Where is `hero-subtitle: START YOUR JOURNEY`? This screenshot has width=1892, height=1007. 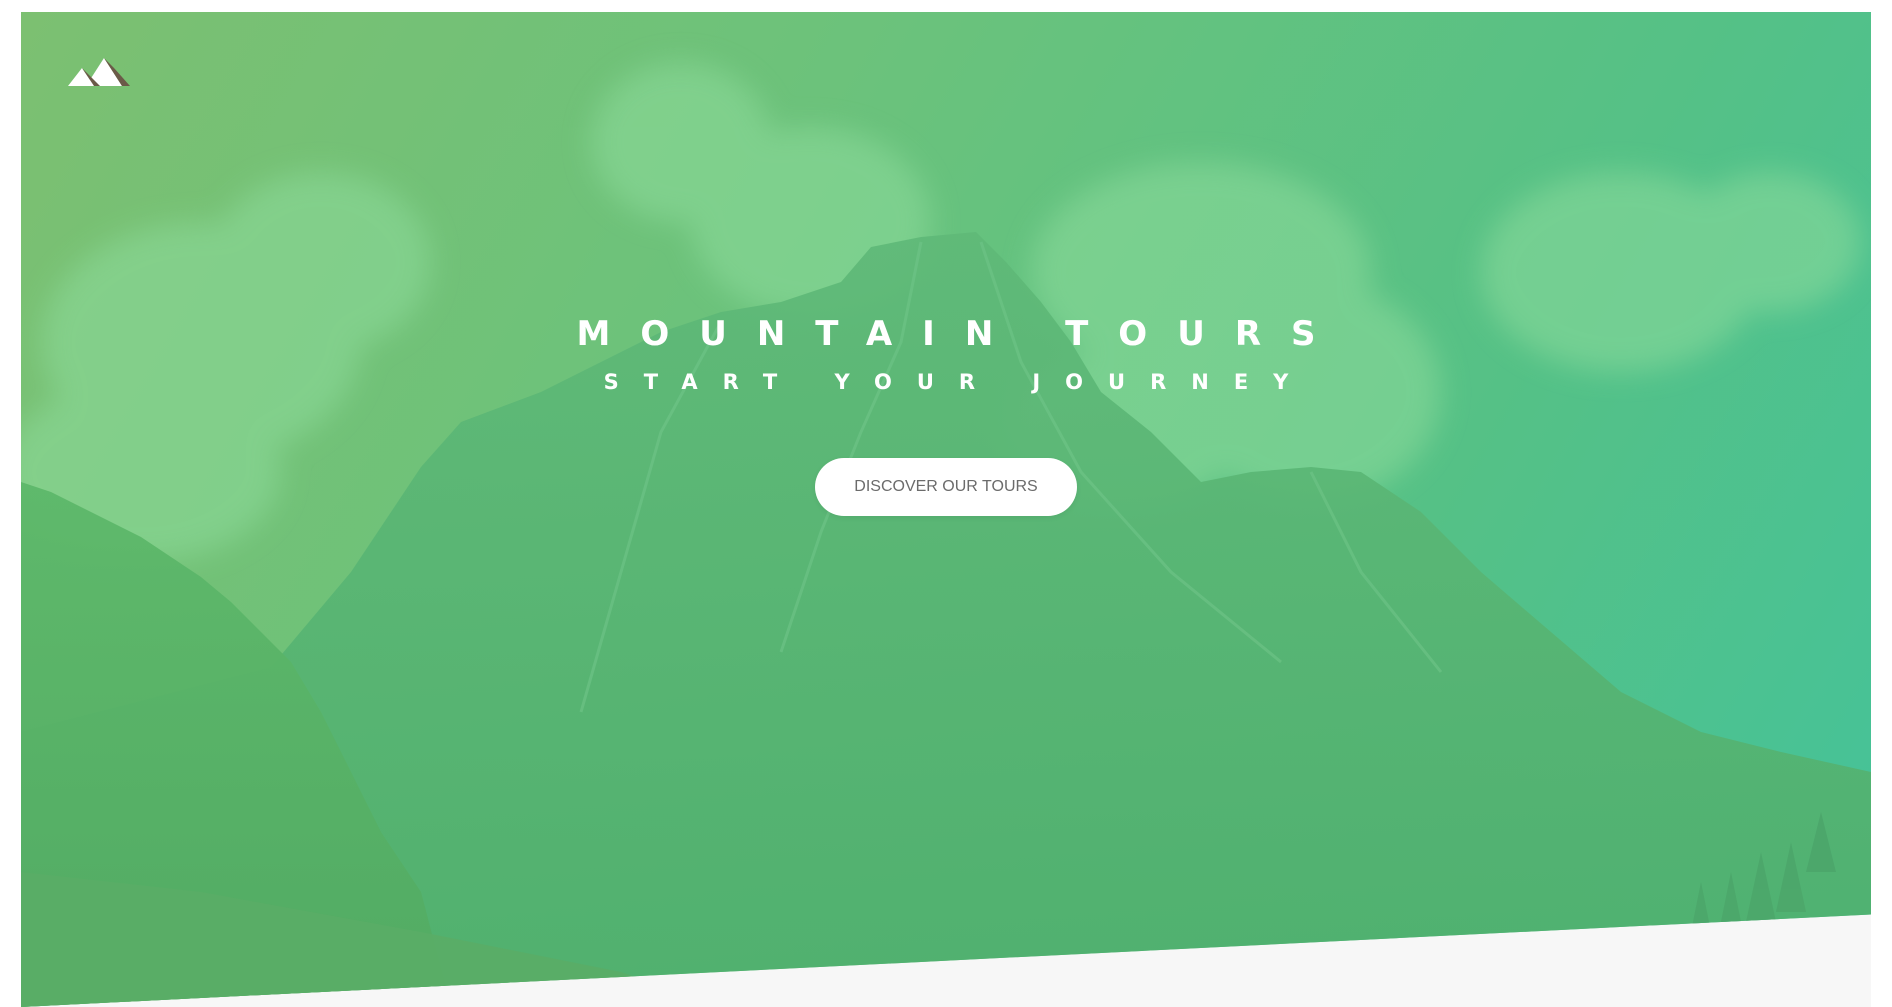 hero-subtitle: START YOUR JOURNEY is located at coordinates (958, 382).